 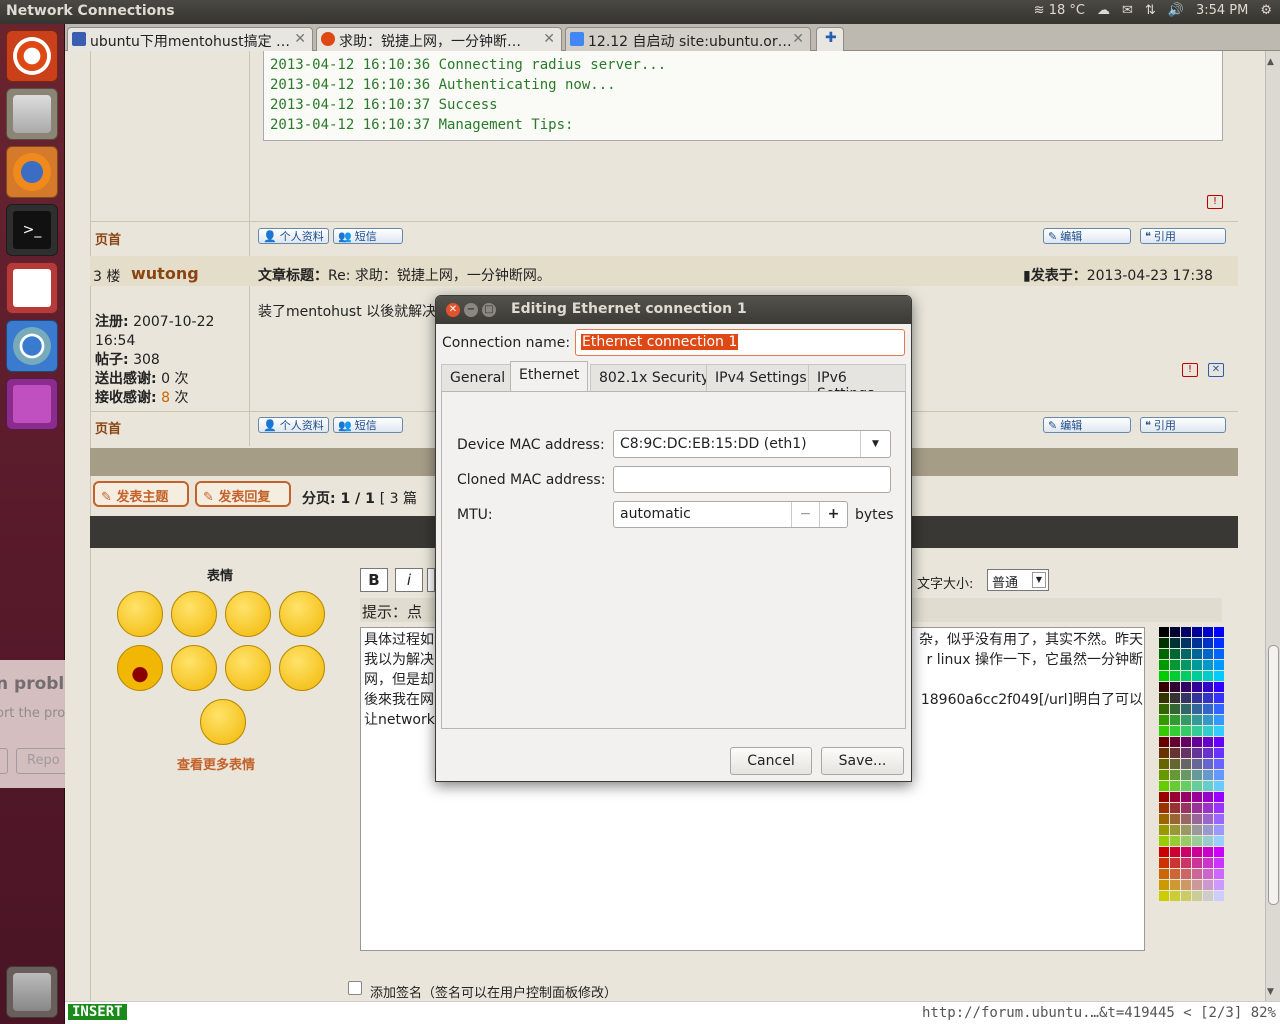 What do you see at coordinates (40, 761) in the screenshot?
I see `report-button: Repo` at bounding box center [40, 761].